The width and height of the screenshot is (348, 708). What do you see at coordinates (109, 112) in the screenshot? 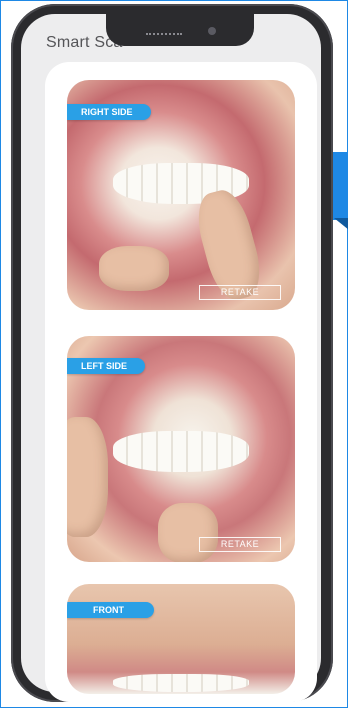
I see `scan-label-right-side: RIGHT SIDE` at bounding box center [109, 112].